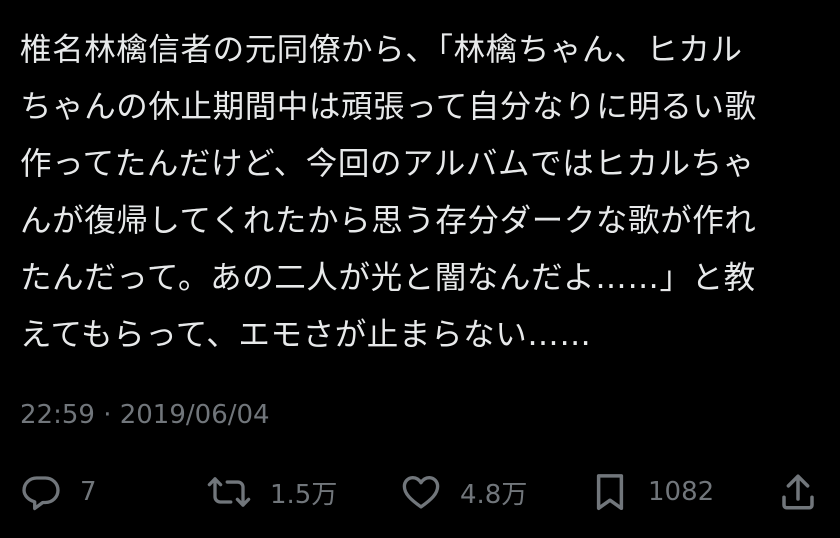  I want to click on like-count: 4.8万, so click(494, 494).